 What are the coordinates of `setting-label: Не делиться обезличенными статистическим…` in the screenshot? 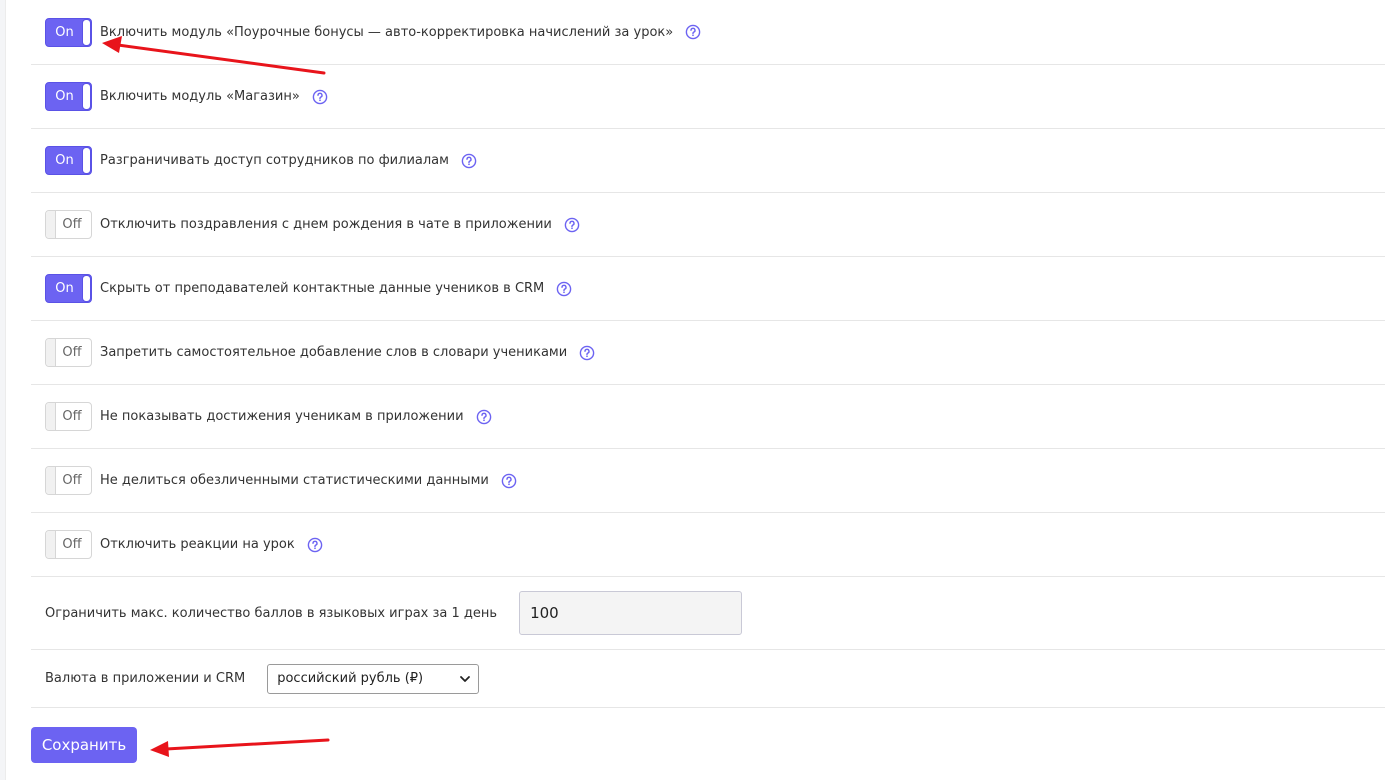 It's located at (294, 480).